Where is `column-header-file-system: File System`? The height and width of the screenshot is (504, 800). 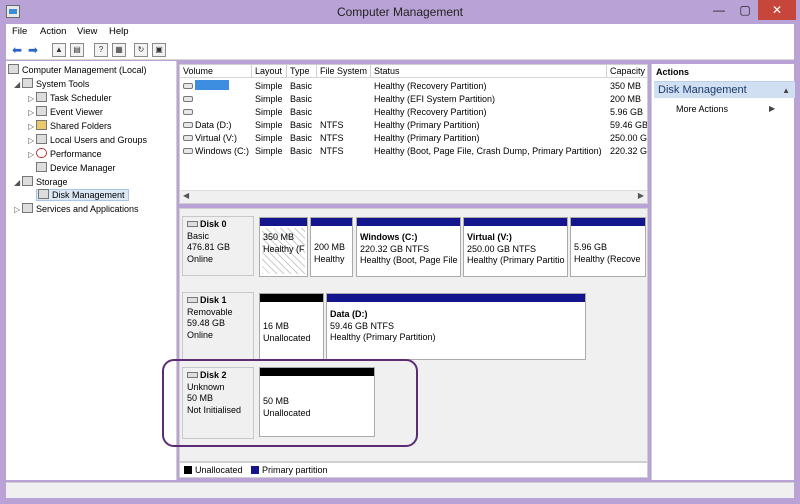 column-header-file-system: File System is located at coordinates (344, 71).